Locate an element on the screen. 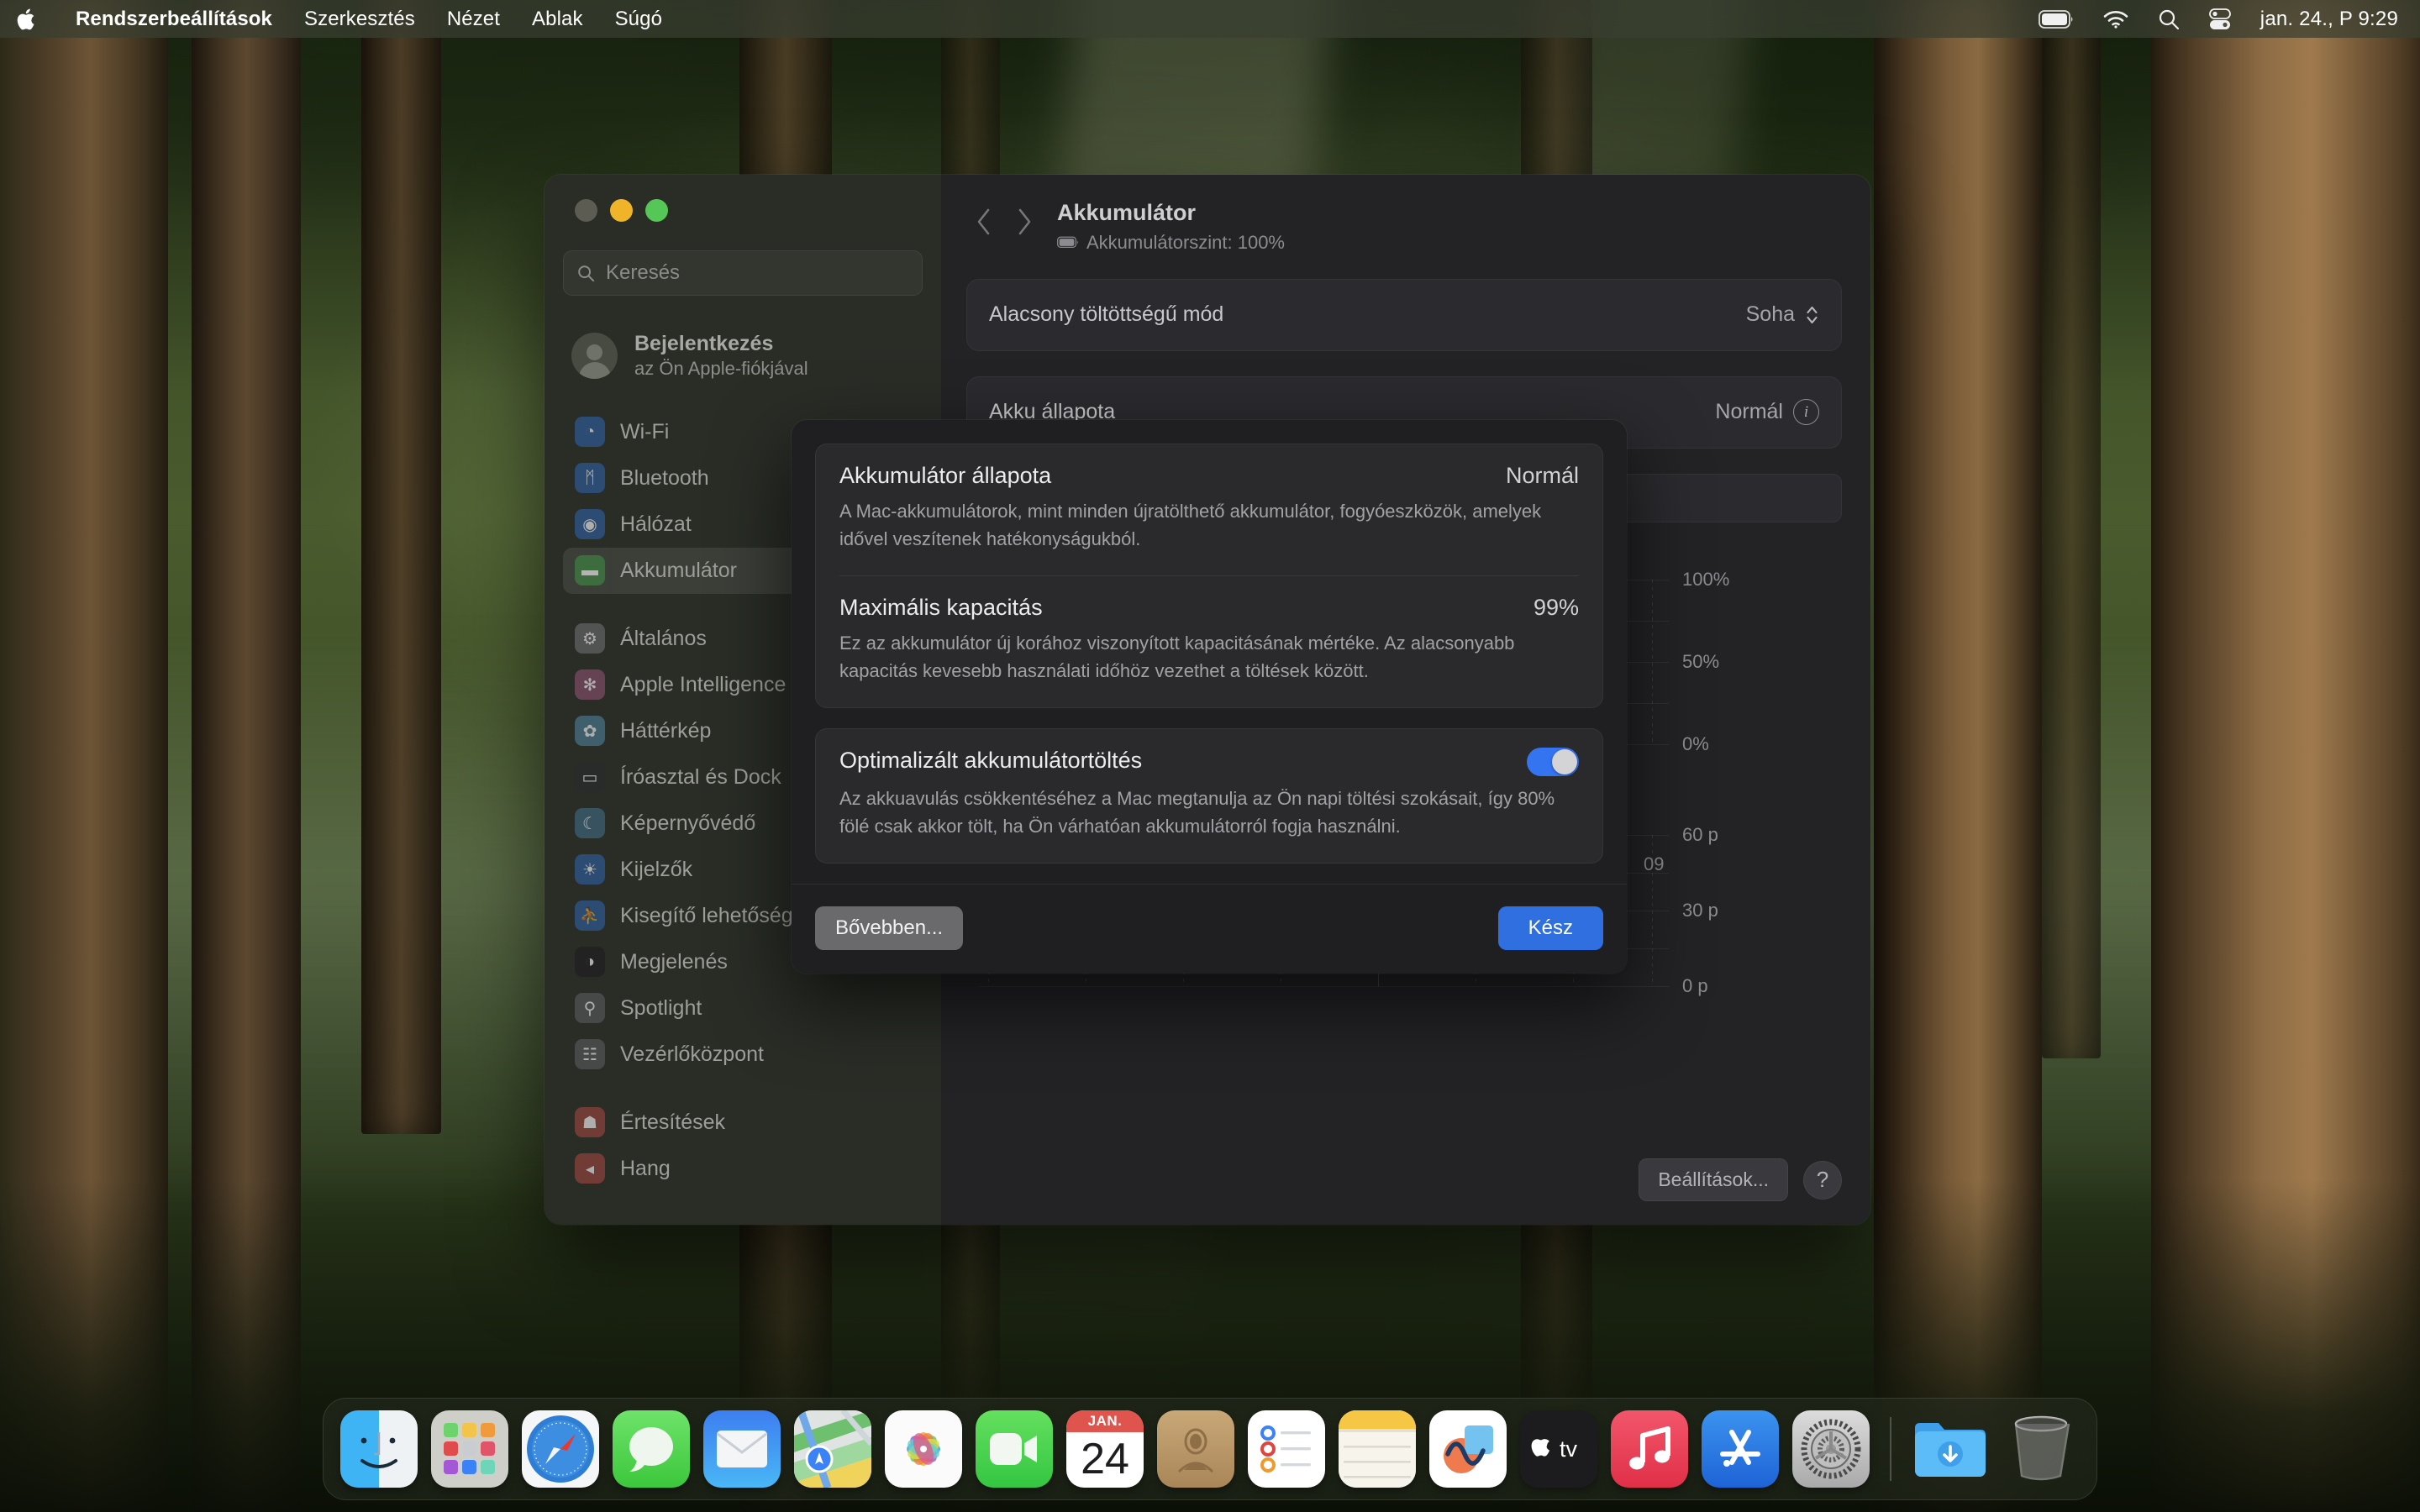 This screenshot has width=2420, height=1512. dock-item-notes is located at coordinates (1377, 1449).